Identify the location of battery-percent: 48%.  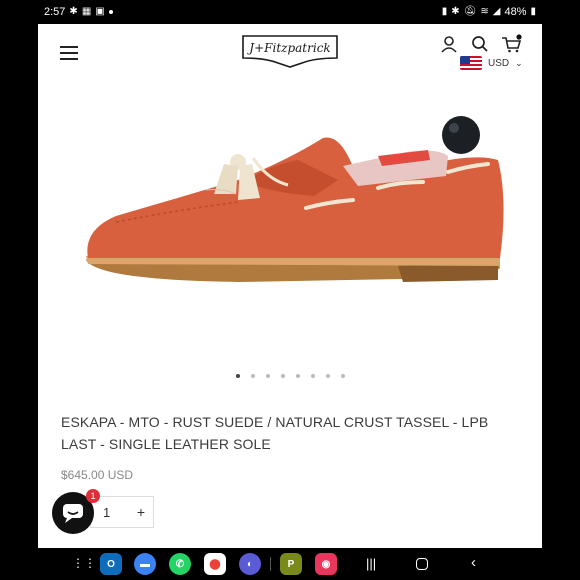
(515, 12).